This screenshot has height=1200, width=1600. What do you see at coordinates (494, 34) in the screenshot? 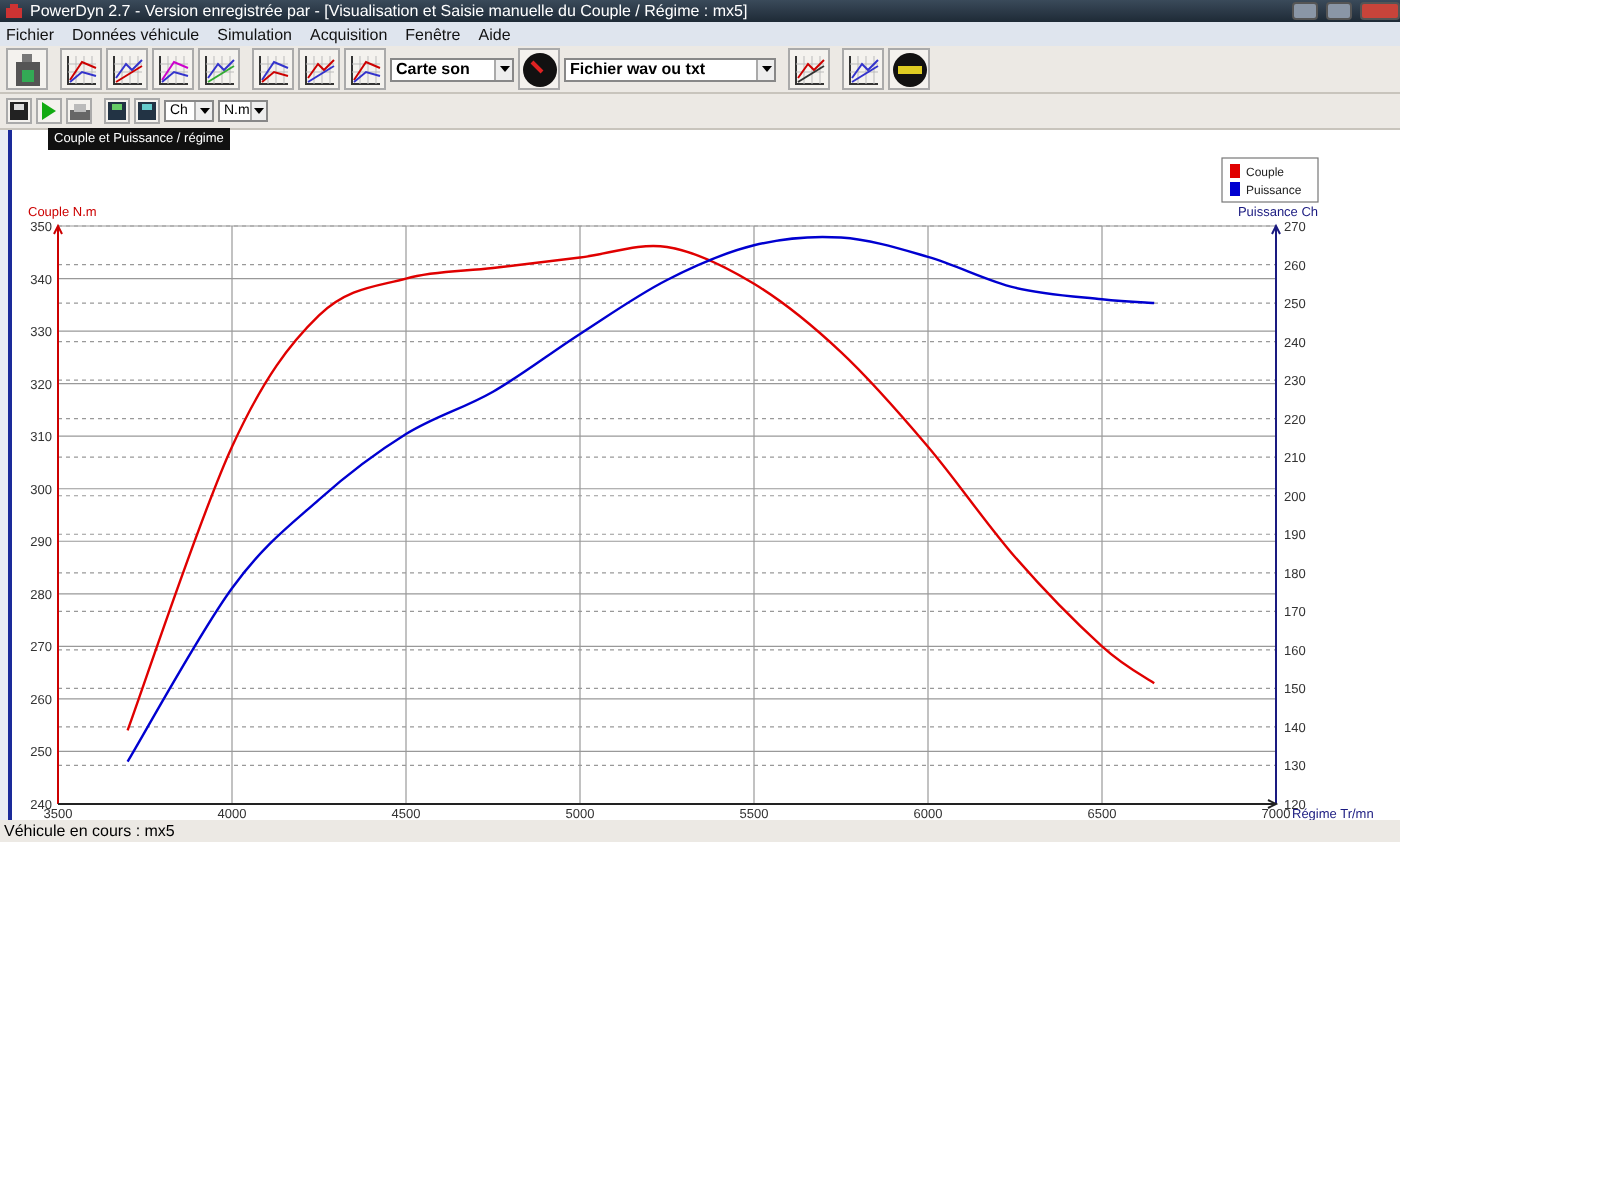
I see `menu-item: Aide` at bounding box center [494, 34].